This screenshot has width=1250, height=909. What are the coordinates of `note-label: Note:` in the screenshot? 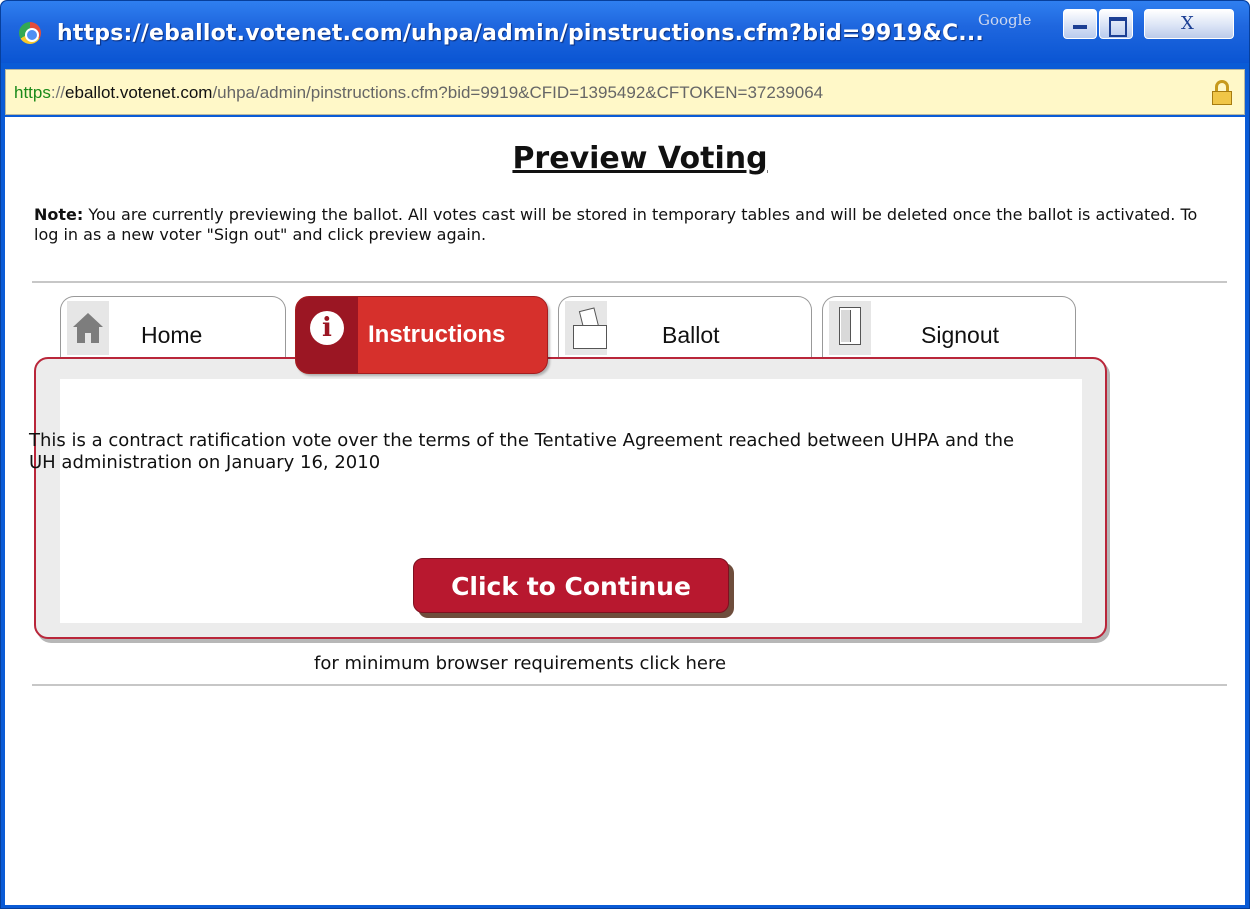 It's located at (59, 214).